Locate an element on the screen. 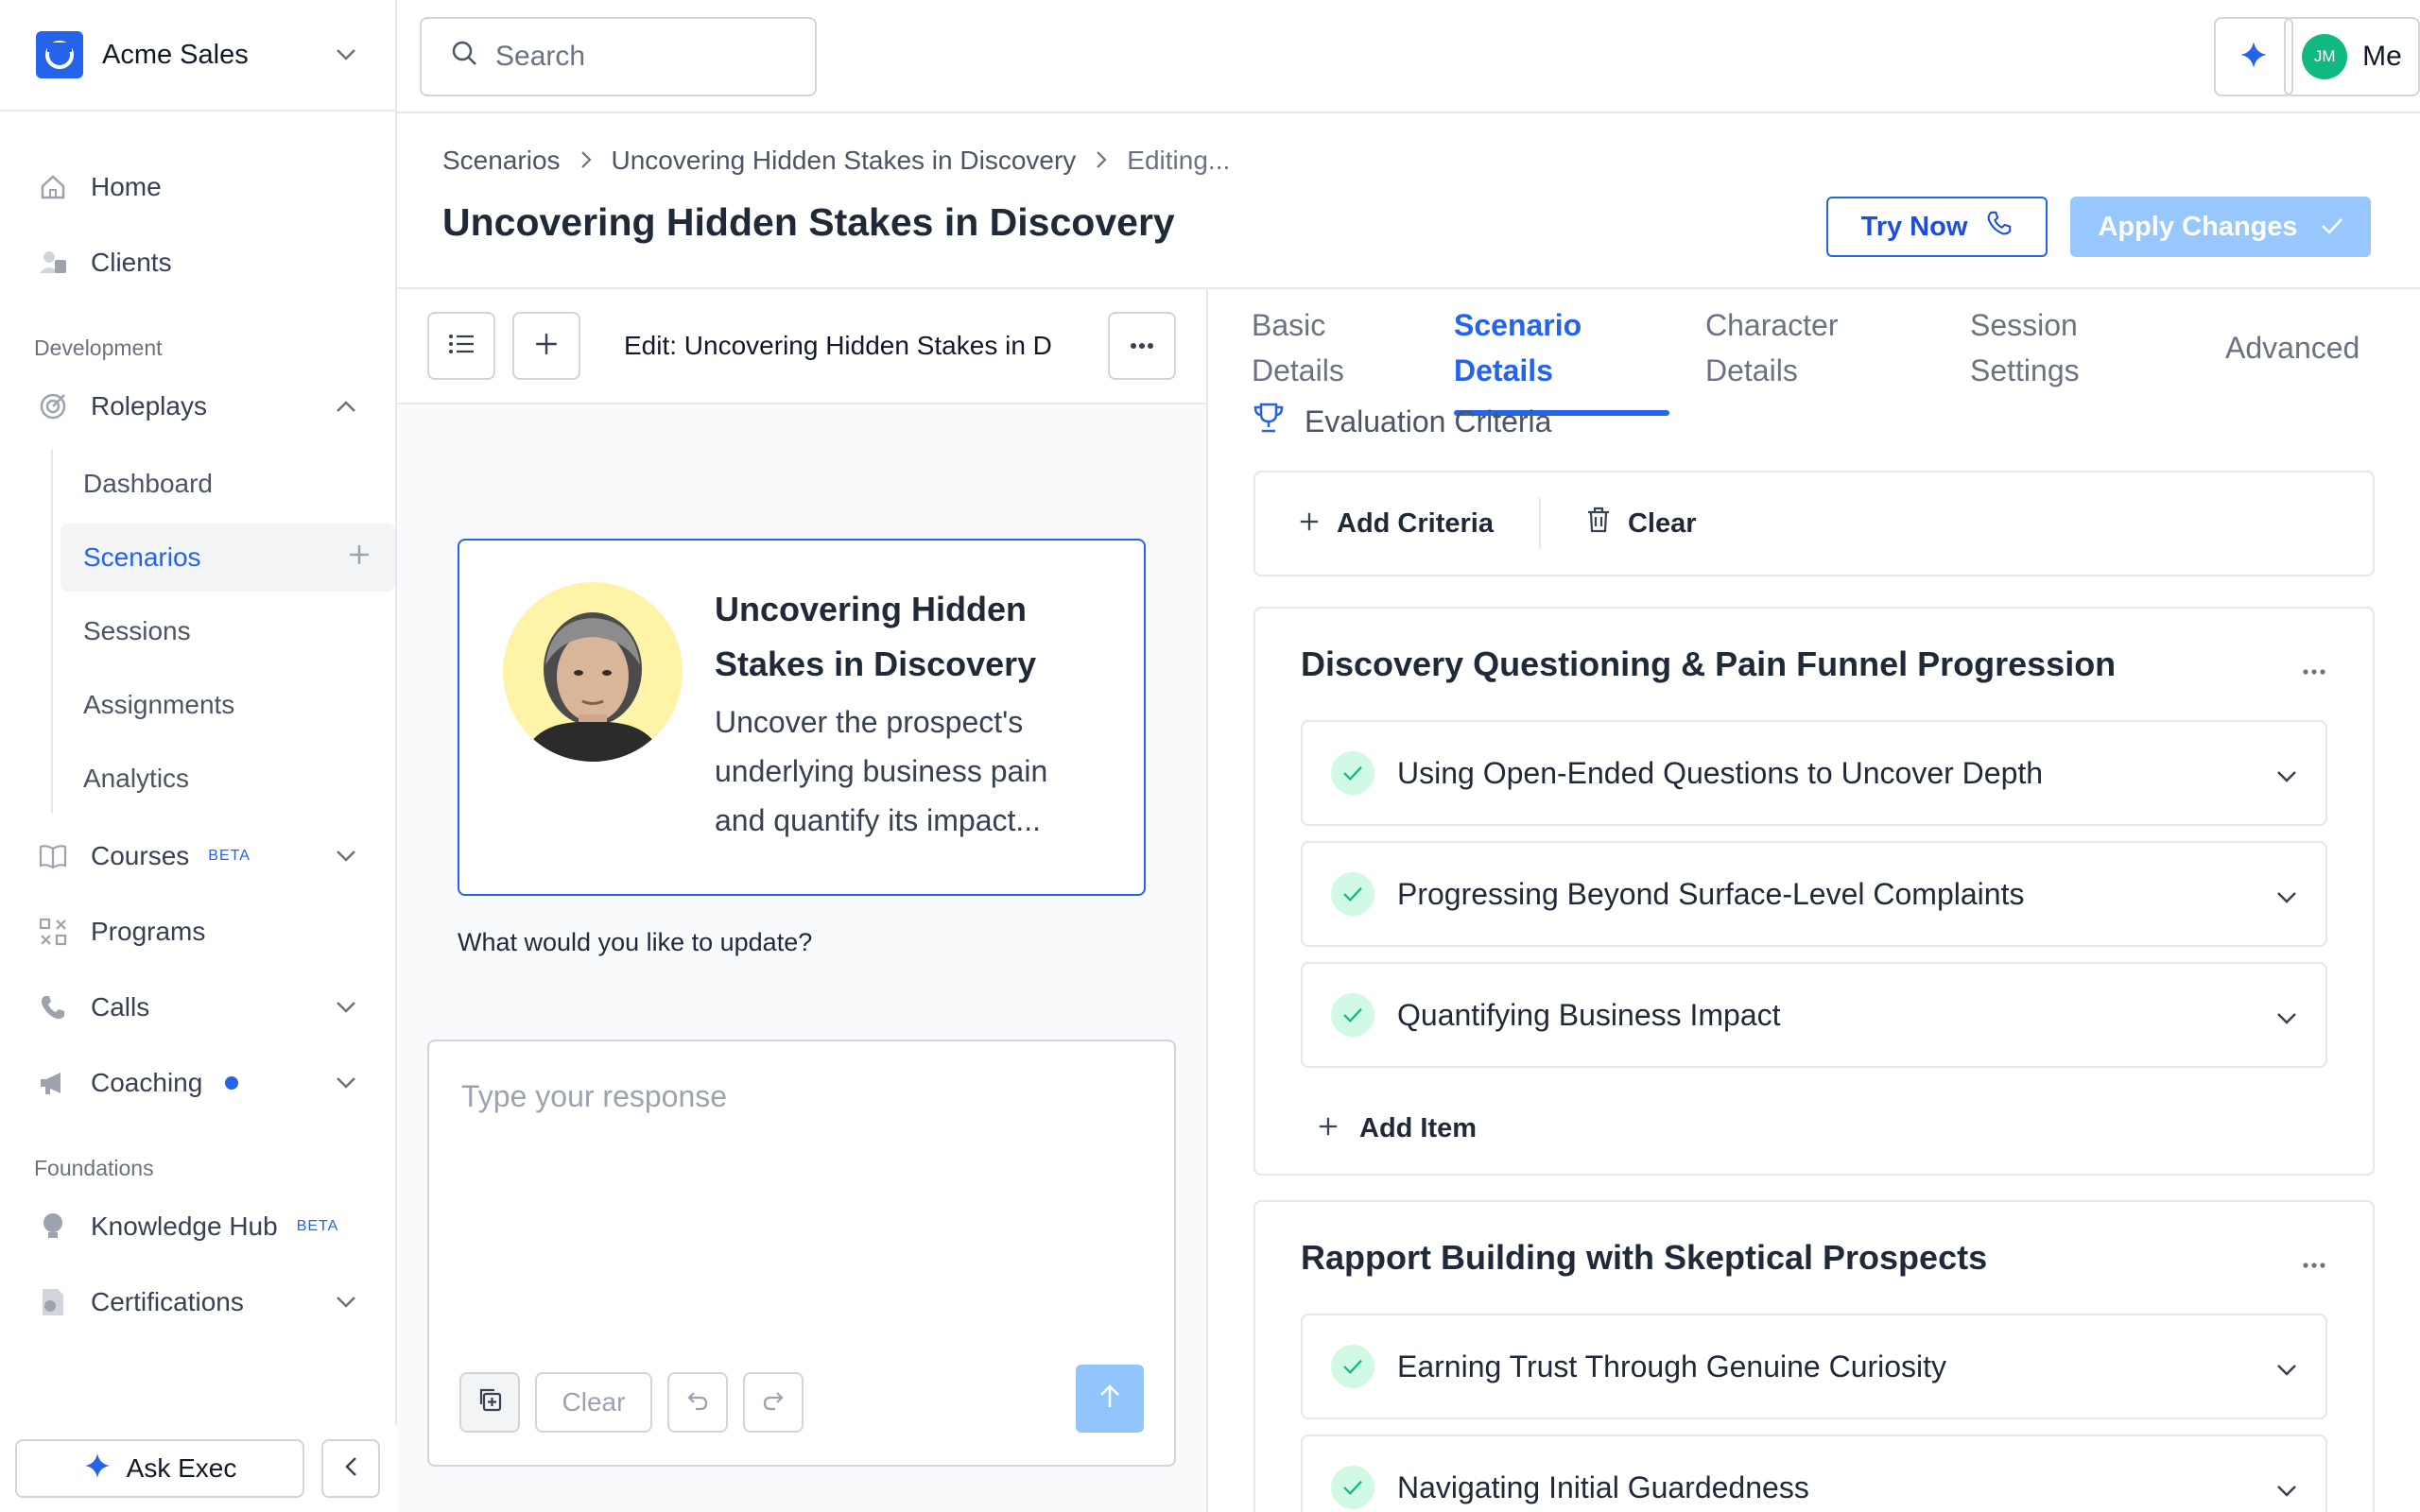 Image resolution: width=2420 pixels, height=1512 pixels. apply-changes-label: Apply Changes is located at coordinates (2198, 226).